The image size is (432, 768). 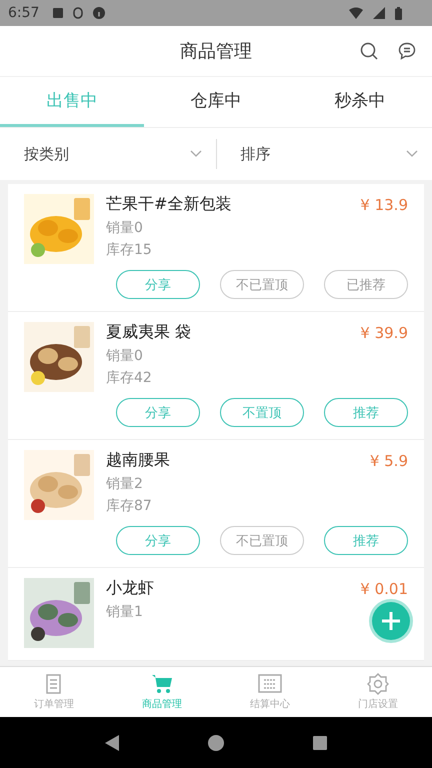 I want to click on stock-count: 库存87, so click(x=129, y=506).